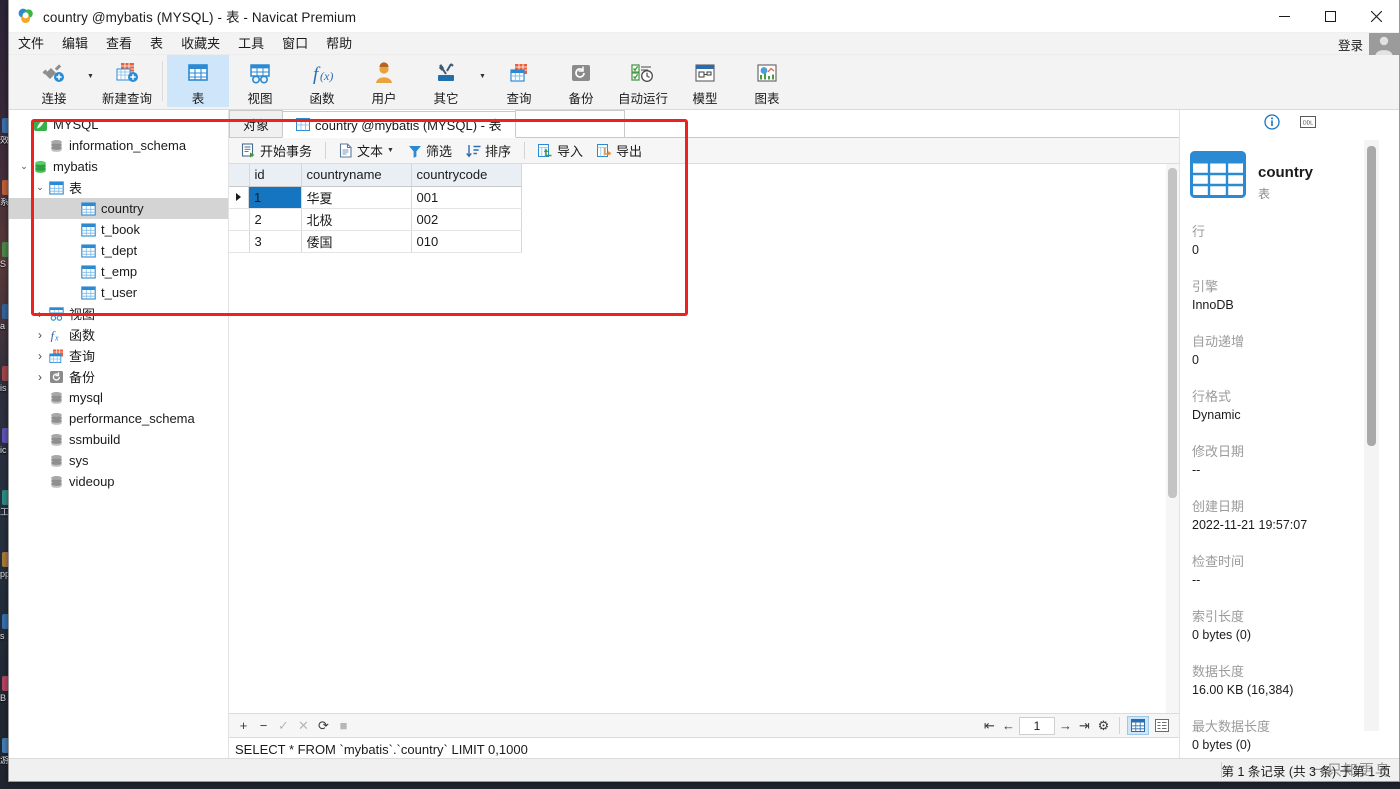  Describe the element at coordinates (390, 150) in the screenshot. I see `chevron-down-icon: ▼` at that location.